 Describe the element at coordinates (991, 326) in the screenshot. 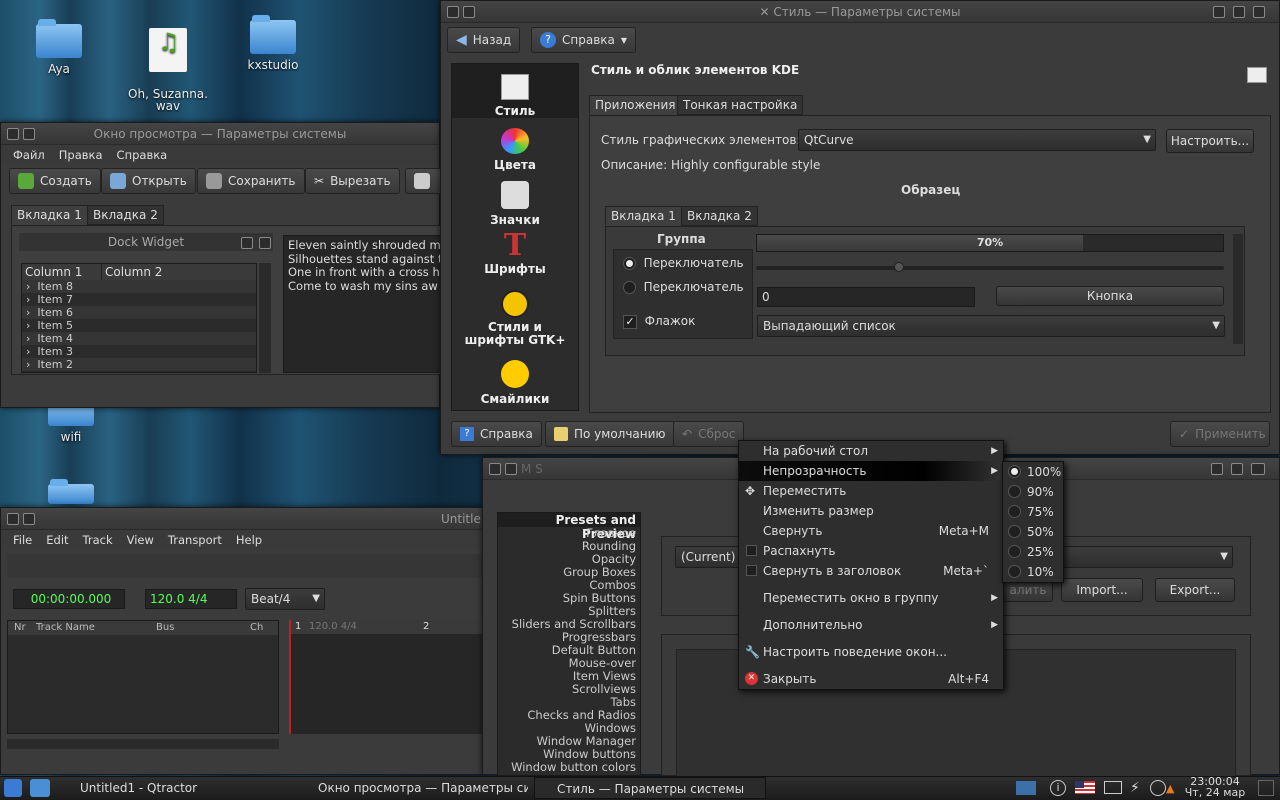

I see `dropdown: Выпадающий список ▼` at that location.